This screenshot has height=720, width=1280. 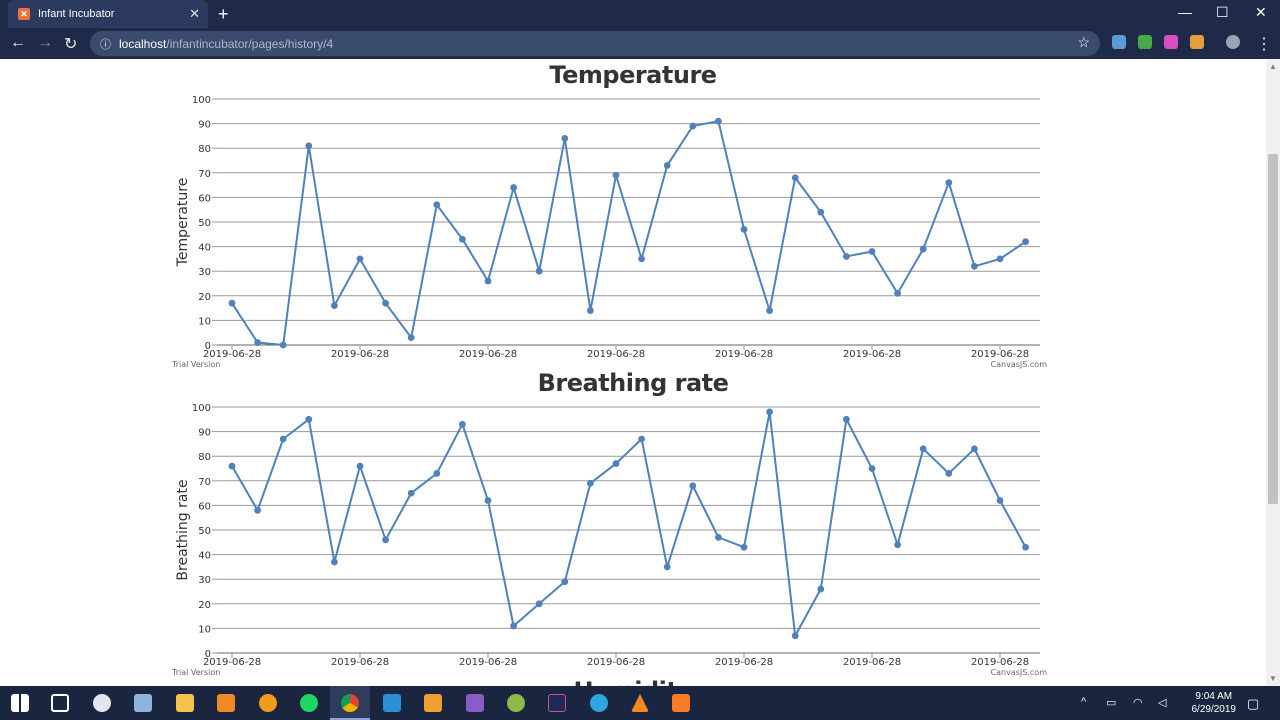 What do you see at coordinates (1083, 42) in the screenshot?
I see `bookmark-star-icon: ☆` at bounding box center [1083, 42].